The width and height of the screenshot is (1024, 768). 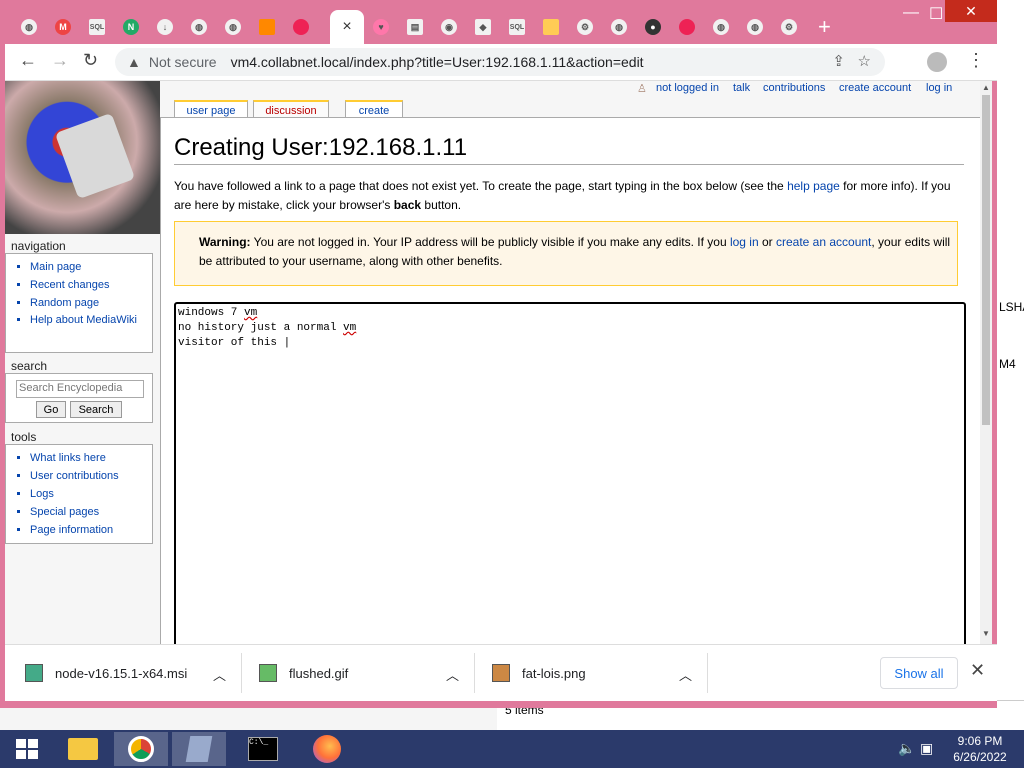 I want to click on share-icon: ⇪, so click(x=838, y=61).